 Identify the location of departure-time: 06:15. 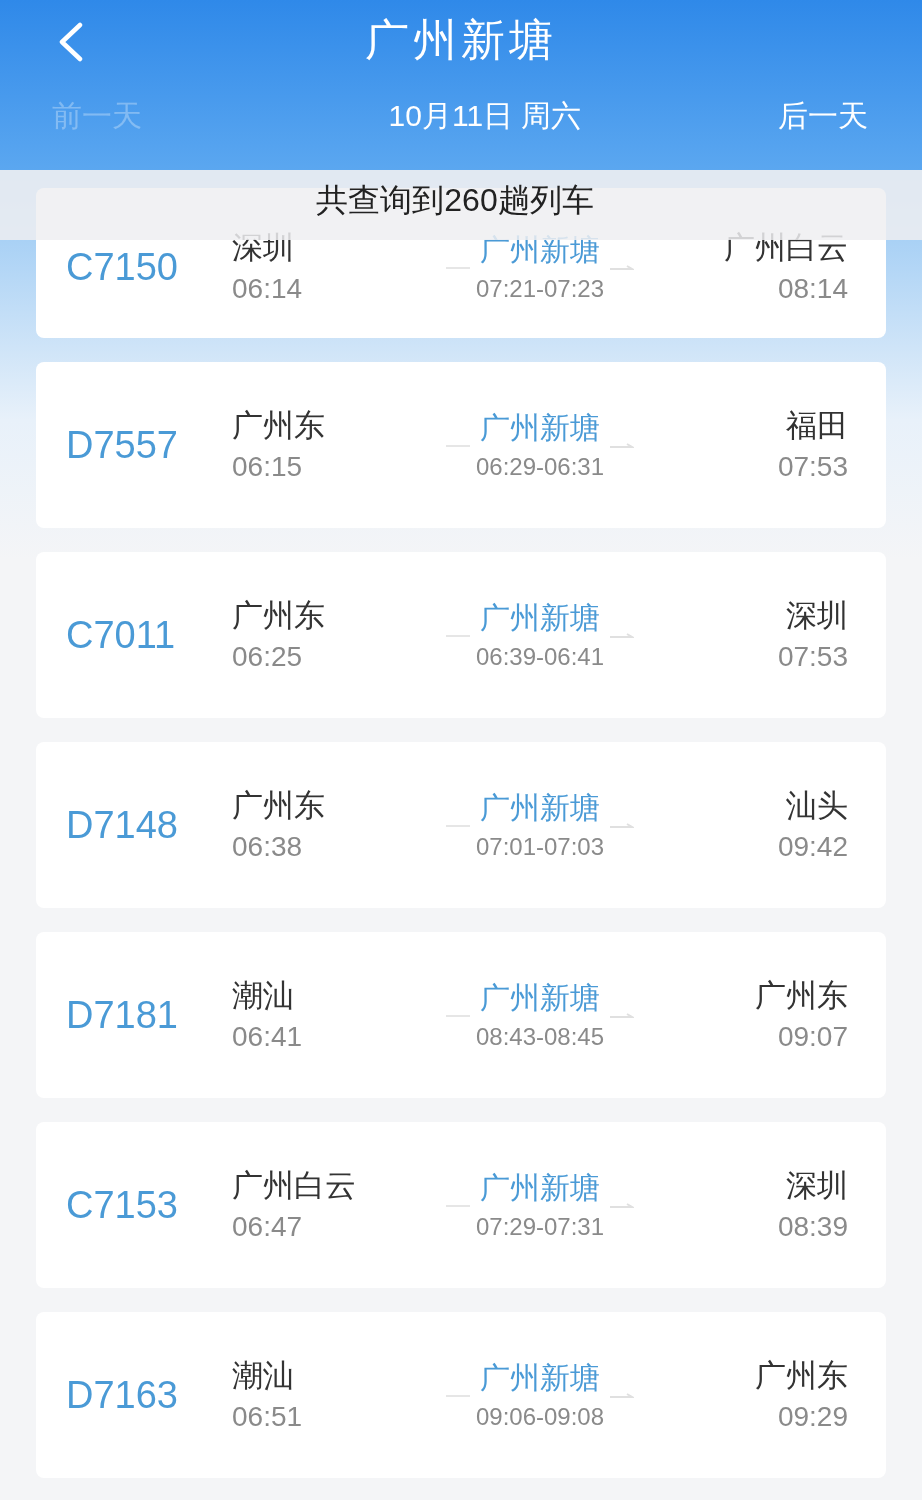
(268, 467).